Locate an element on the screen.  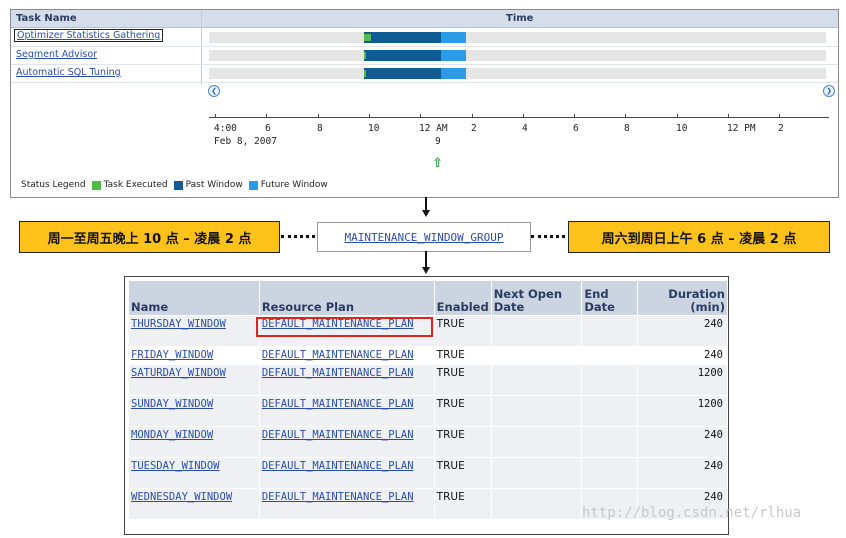
window-group-box: MAINTENANCE_WINDOW_GROUP is located at coordinates (424, 237).